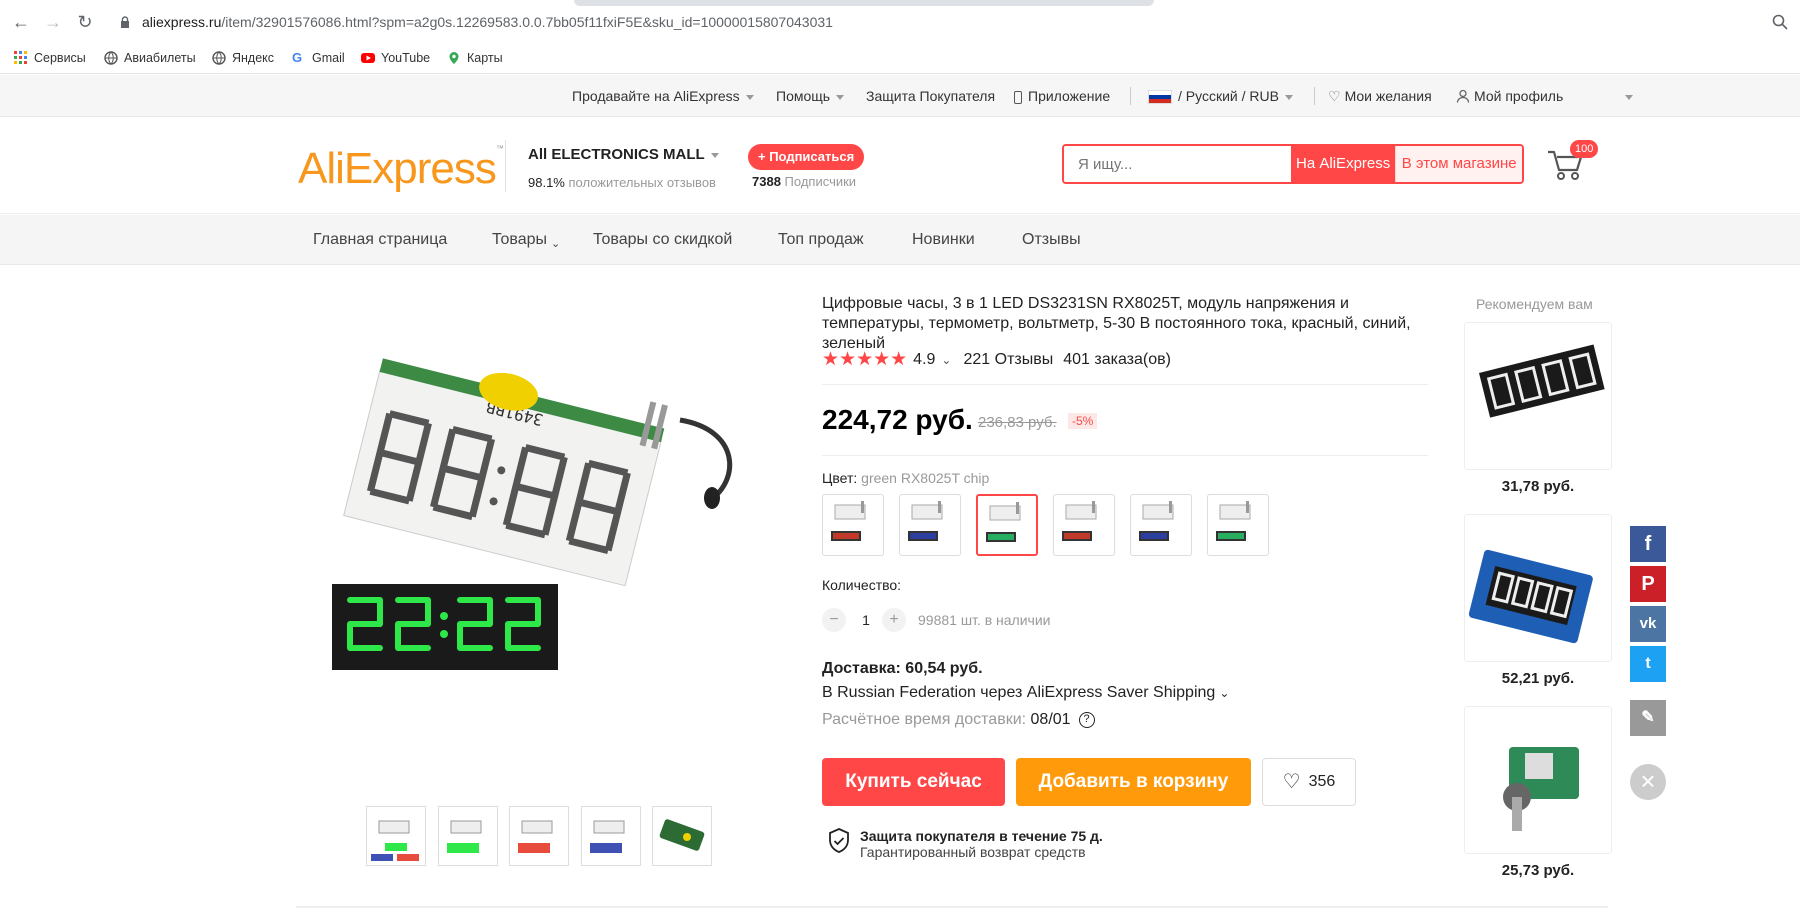  What do you see at coordinates (380, 240) in the screenshot?
I see `store-nav-home: Главная страница` at bounding box center [380, 240].